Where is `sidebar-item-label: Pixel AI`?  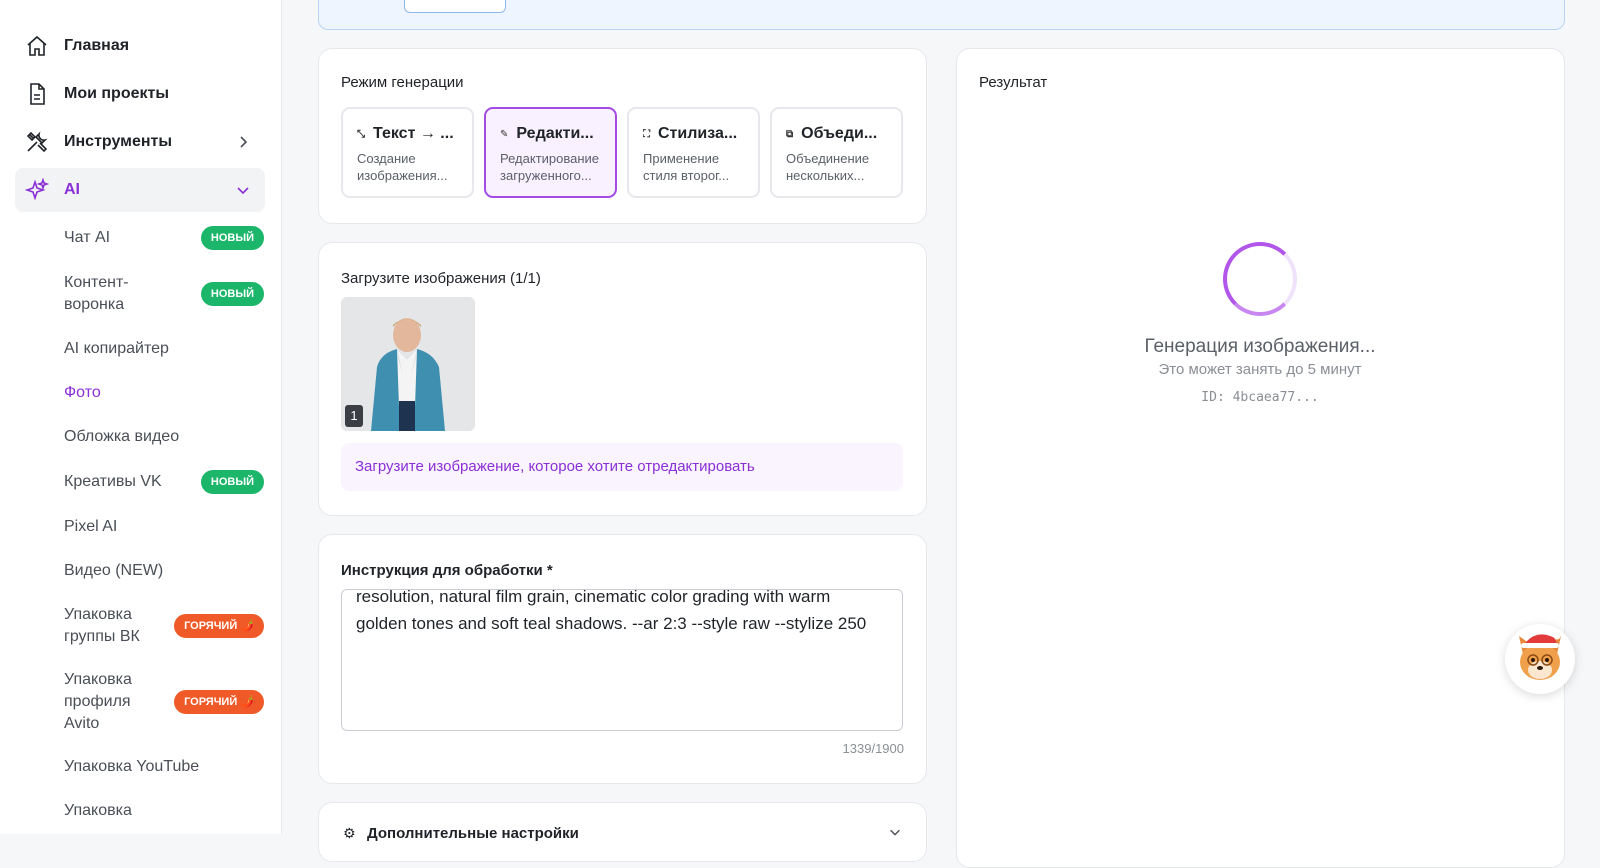 sidebar-item-label: Pixel AI is located at coordinates (91, 526).